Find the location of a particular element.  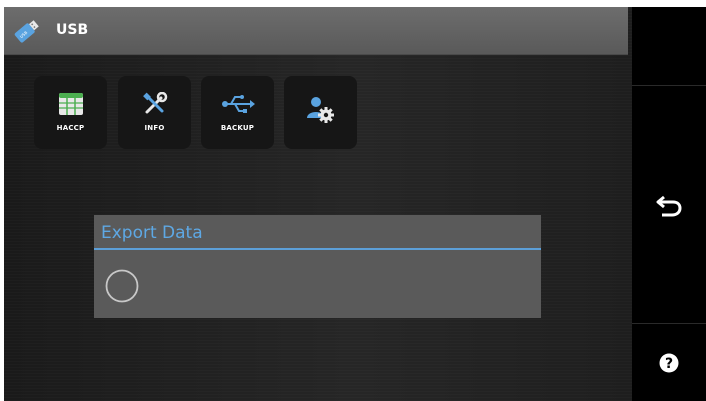

back-button is located at coordinates (669, 204).